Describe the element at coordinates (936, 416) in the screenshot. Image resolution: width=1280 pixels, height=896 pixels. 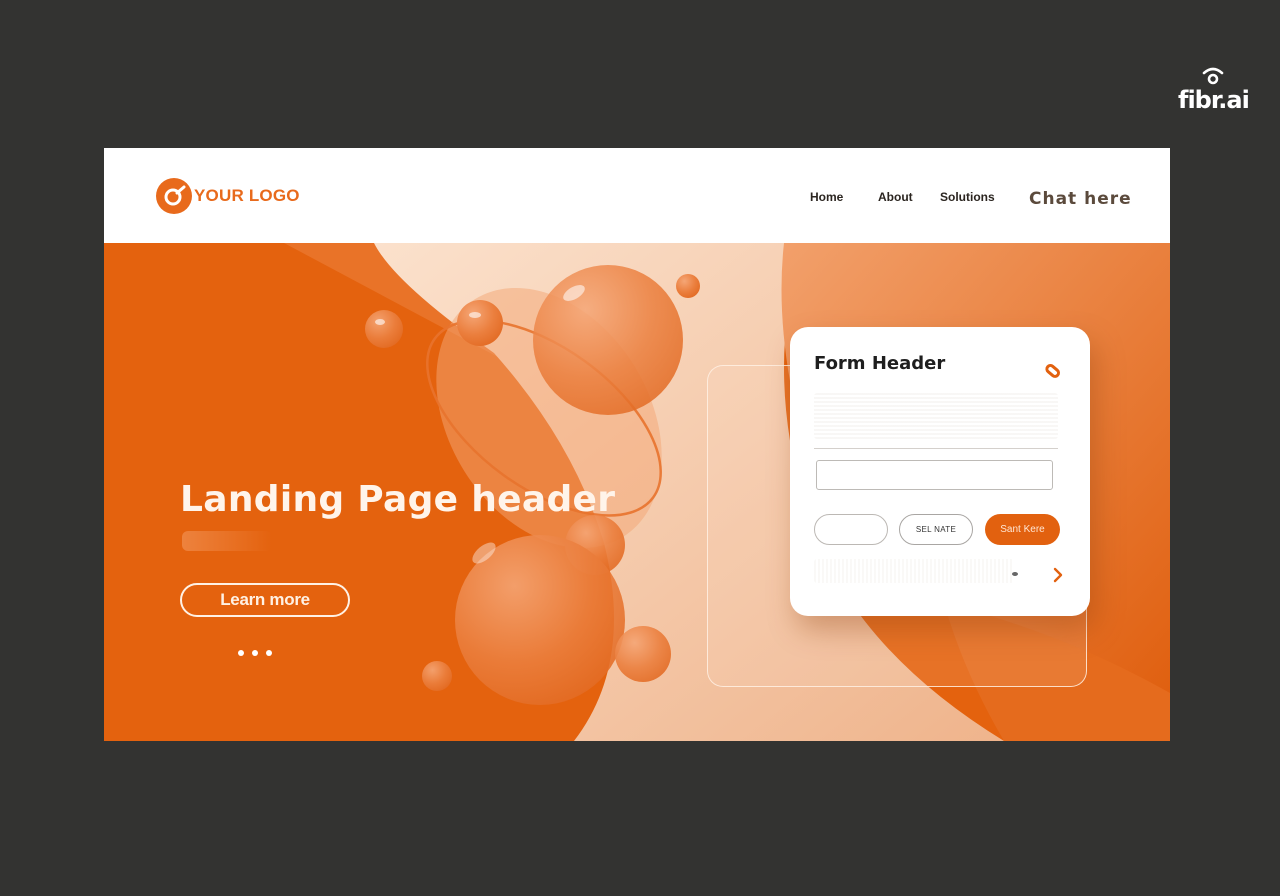
I see `form-description-placeholder` at that location.